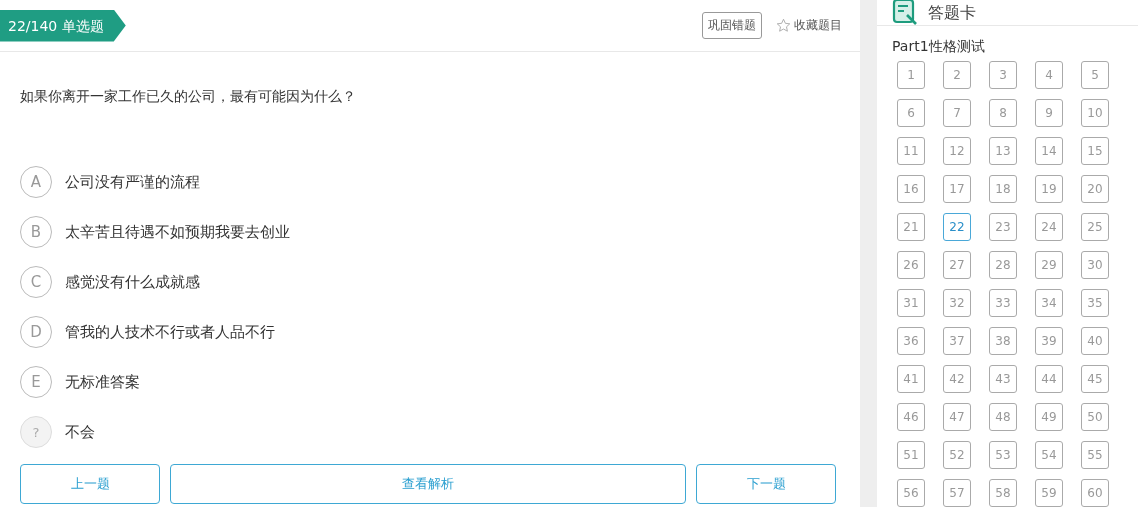 The height and width of the screenshot is (507, 1138). Describe the element at coordinates (1049, 151) in the screenshot. I see `question-number-button: 14` at that location.